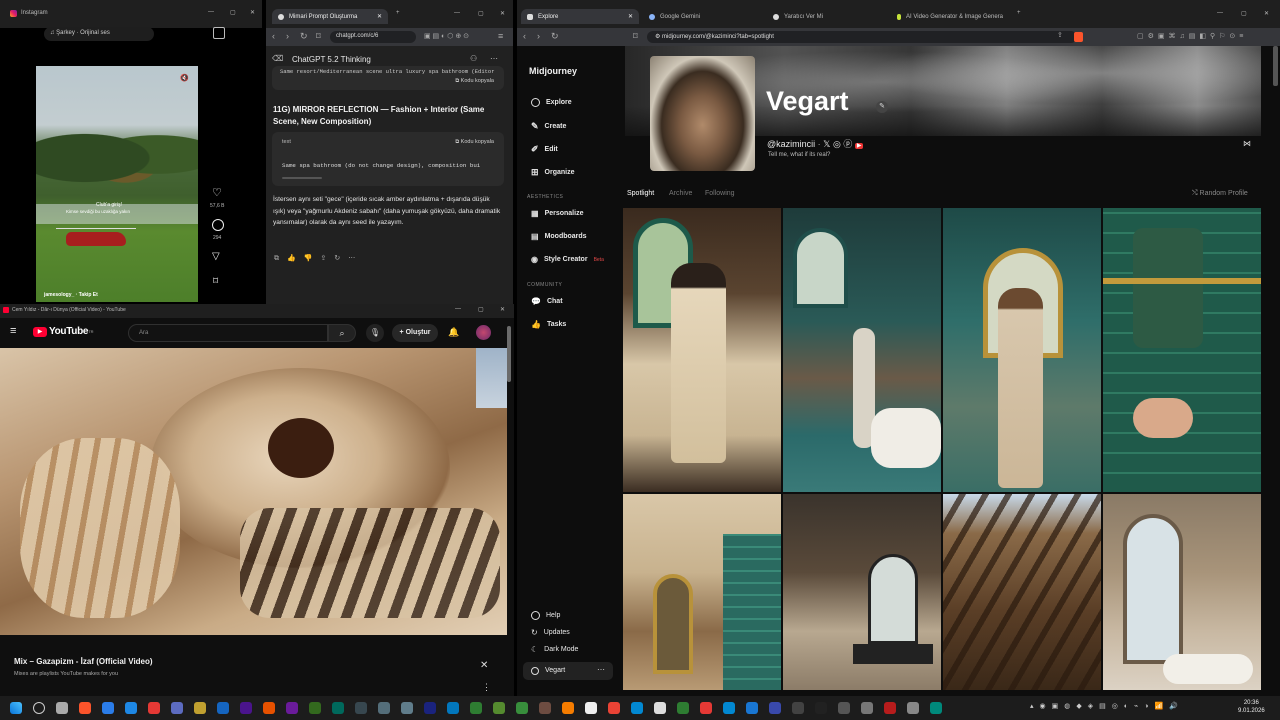 The width and height of the screenshot is (1280, 720). I want to click on sidebar-item-chat: 💬 Chat, so click(547, 301).